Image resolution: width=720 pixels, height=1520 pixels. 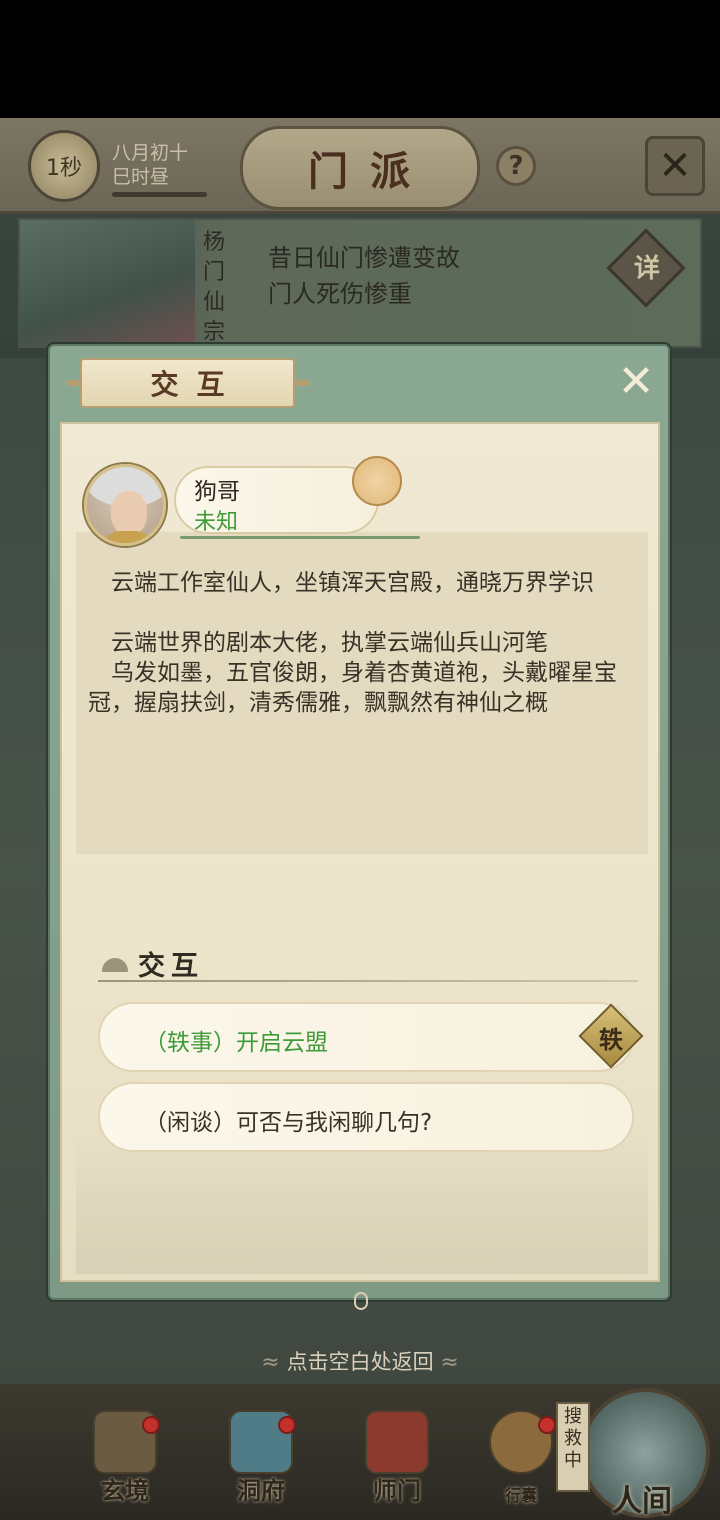 What do you see at coordinates (236, 1043) in the screenshot?
I see `option-label: （轶事）开启云盟` at bounding box center [236, 1043].